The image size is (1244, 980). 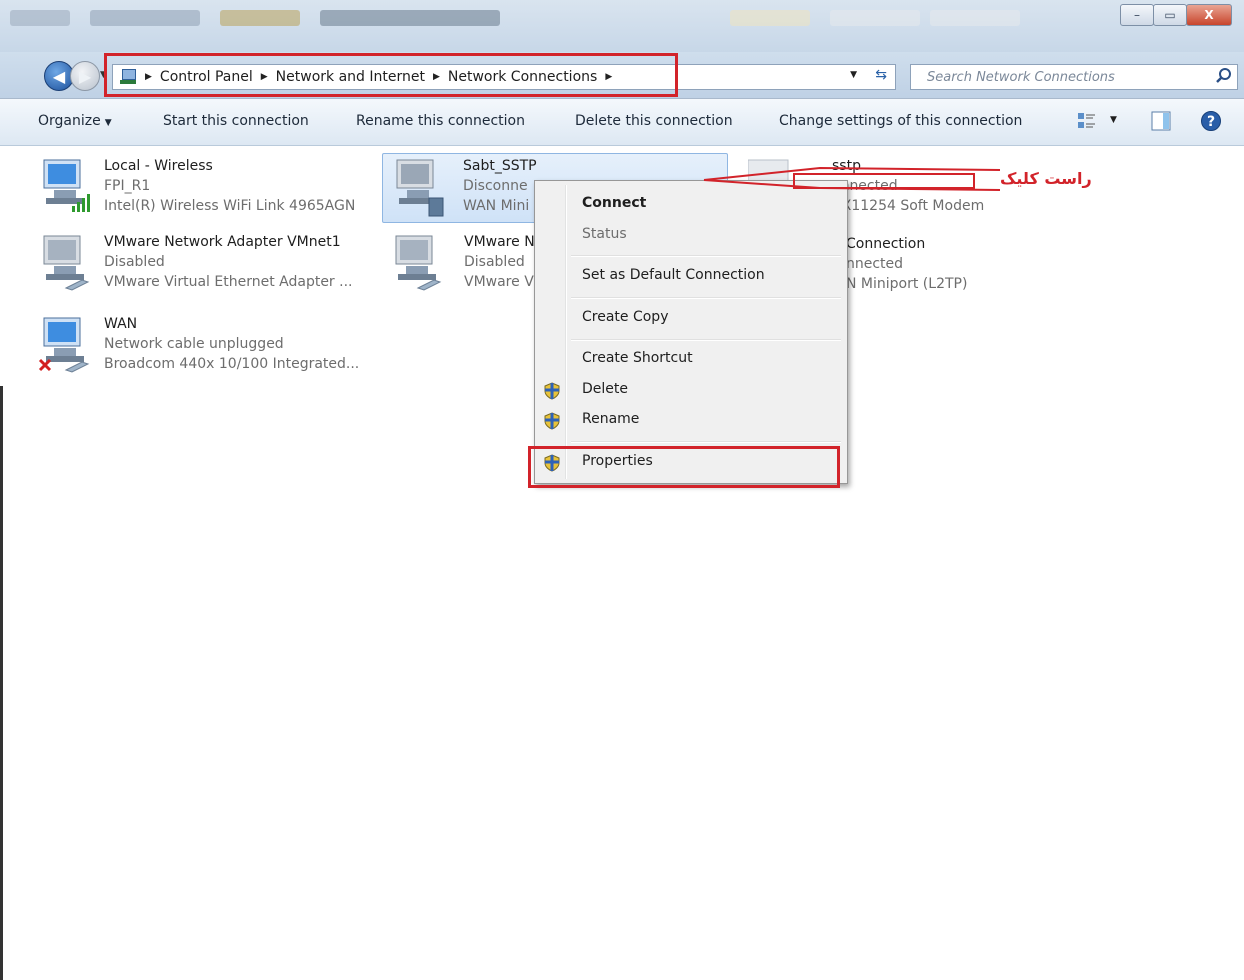 What do you see at coordinates (853, 75) in the screenshot?
I see `address-dropdown-icon: ▼` at bounding box center [853, 75].